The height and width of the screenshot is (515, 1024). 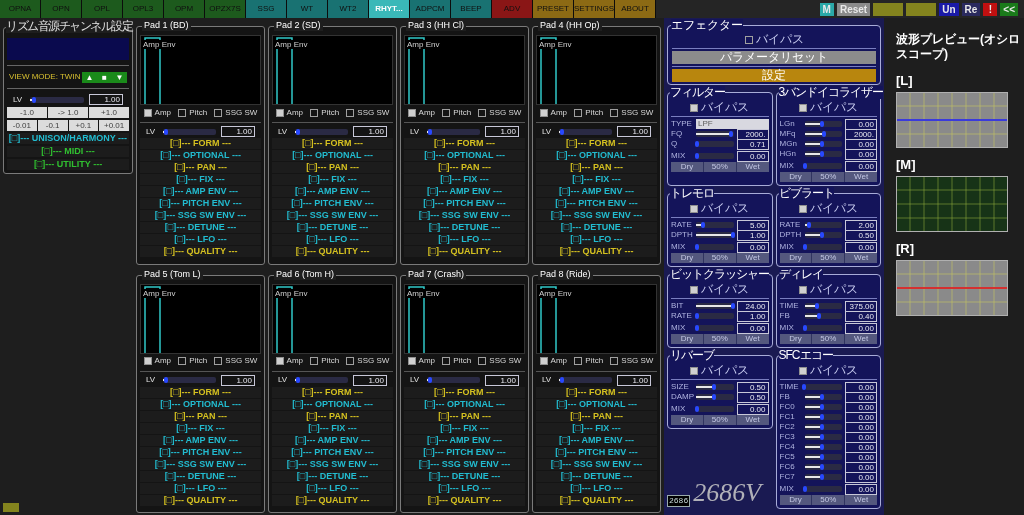 What do you see at coordinates (752, 225) in the screenshot?
I see `value-field: 5.00` at bounding box center [752, 225].